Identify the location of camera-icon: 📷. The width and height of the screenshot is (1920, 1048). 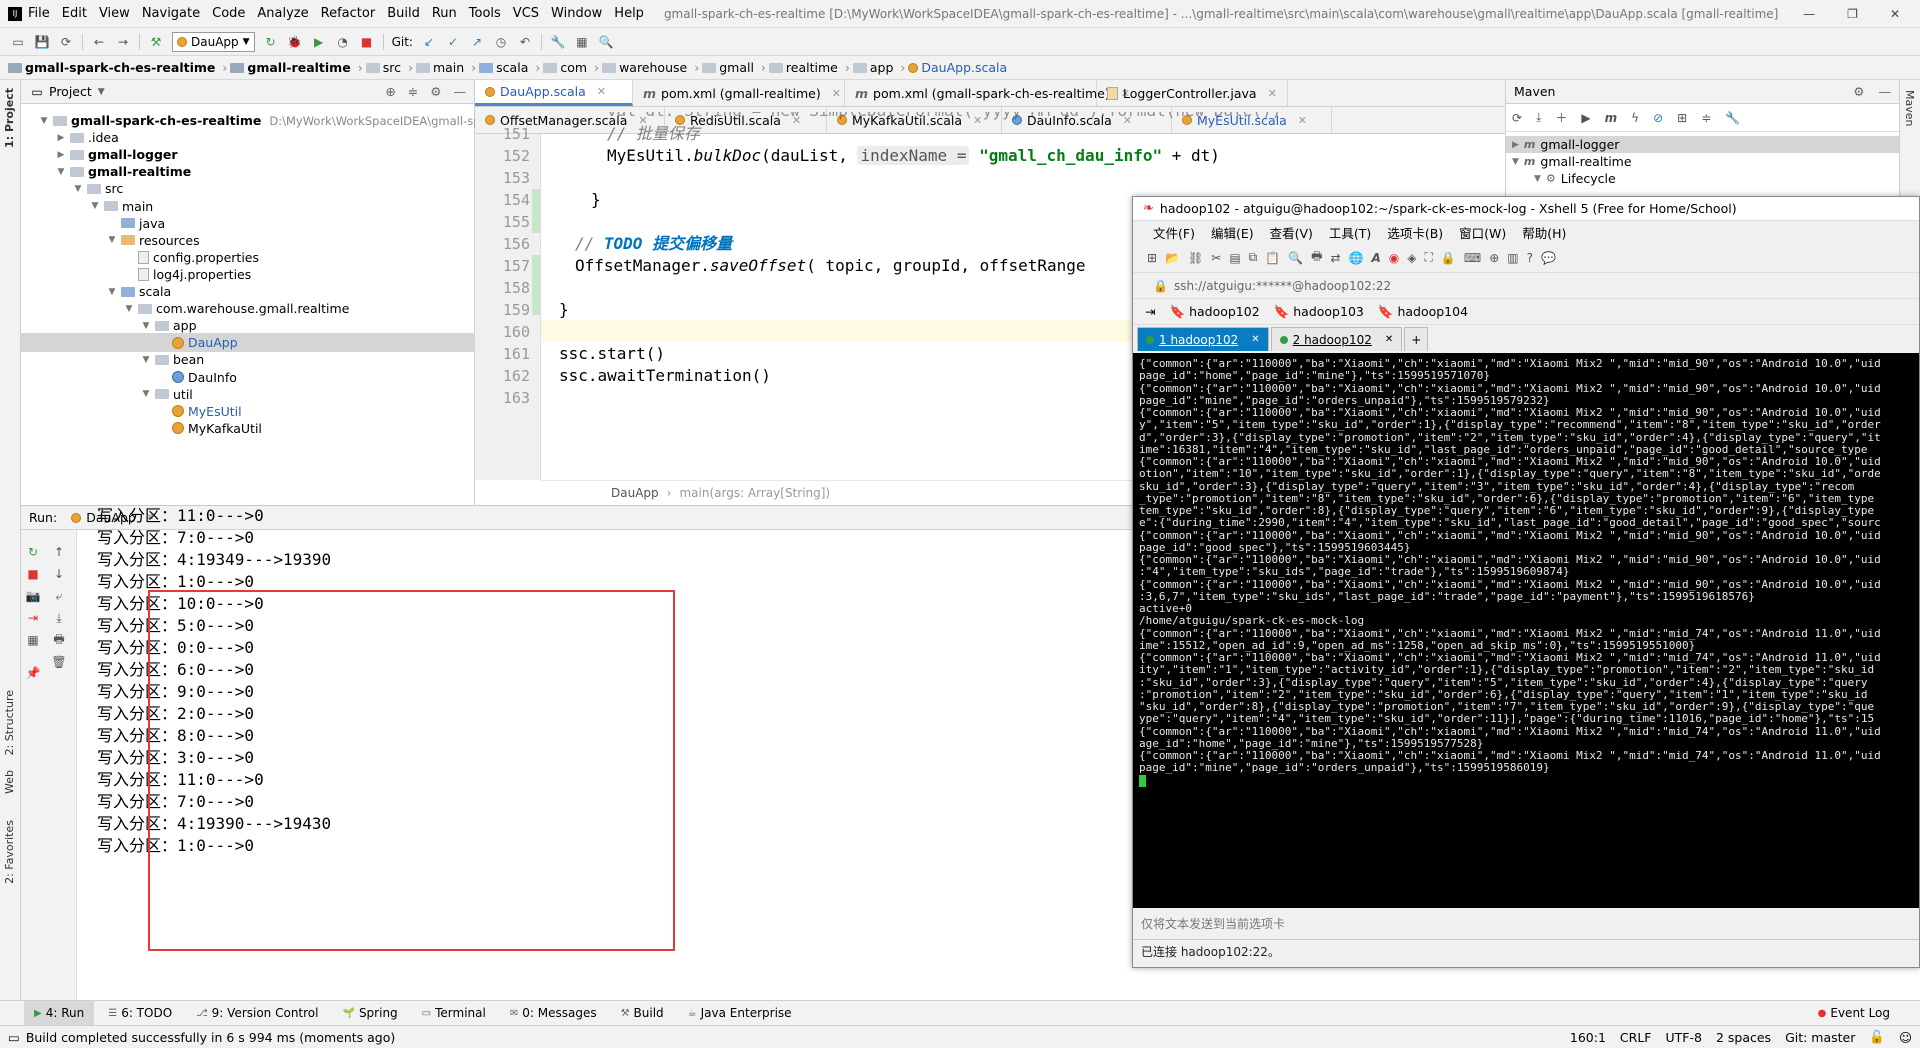
(33, 596).